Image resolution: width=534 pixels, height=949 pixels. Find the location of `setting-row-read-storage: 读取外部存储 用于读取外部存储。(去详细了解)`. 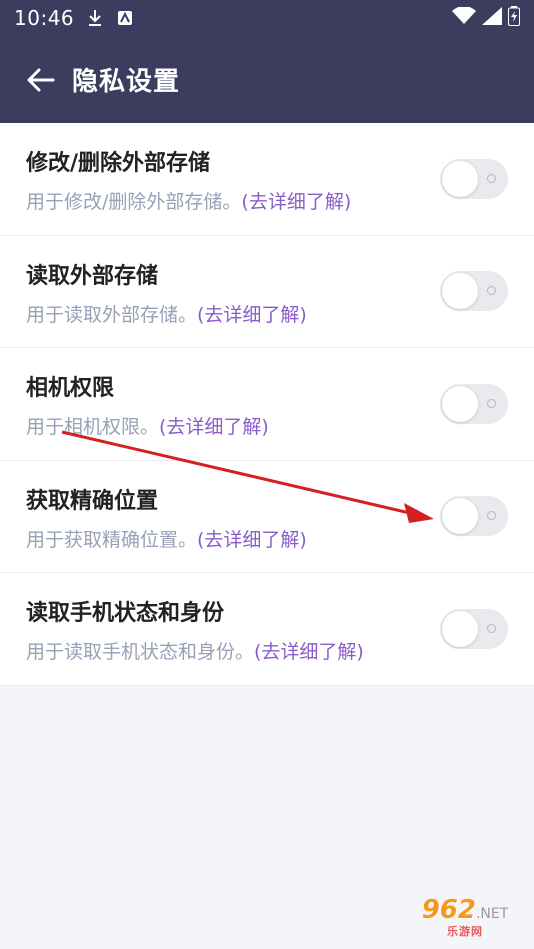

setting-row-read-storage: 读取外部存储 用于读取外部存储。(去详细了解) is located at coordinates (267, 292).